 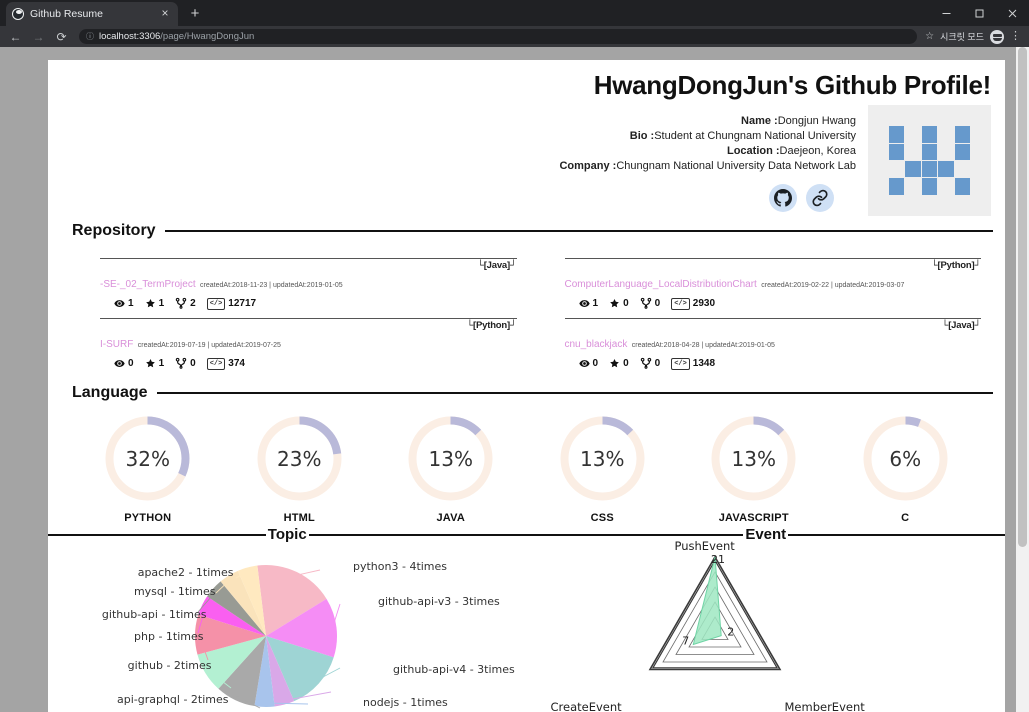 I want to click on github-link-button, so click(x=783, y=198).